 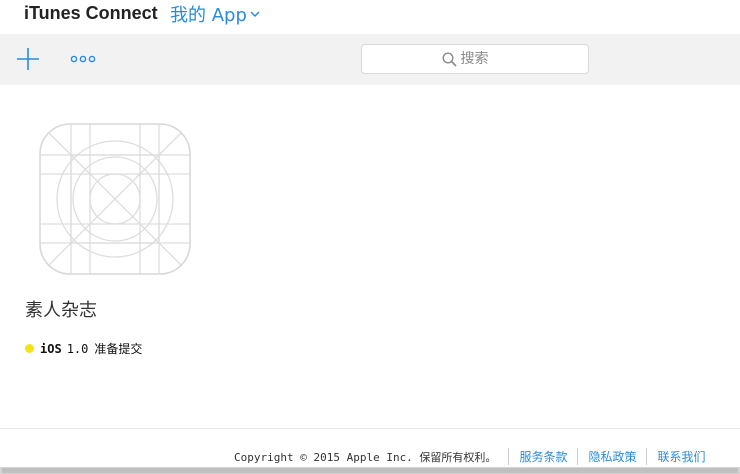 I want to click on plus-icon, so click(x=28, y=59).